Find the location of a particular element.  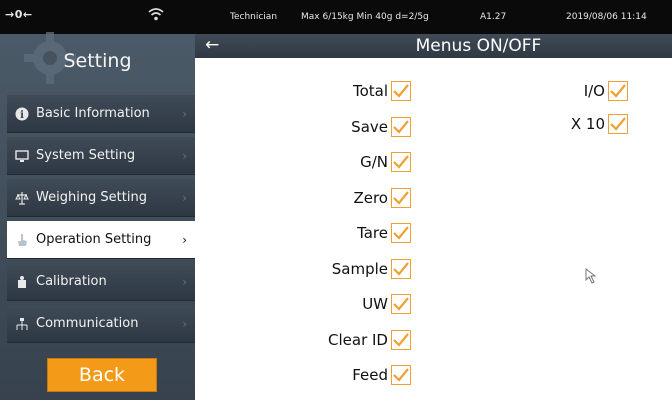

network-icon is located at coordinates (22, 324).